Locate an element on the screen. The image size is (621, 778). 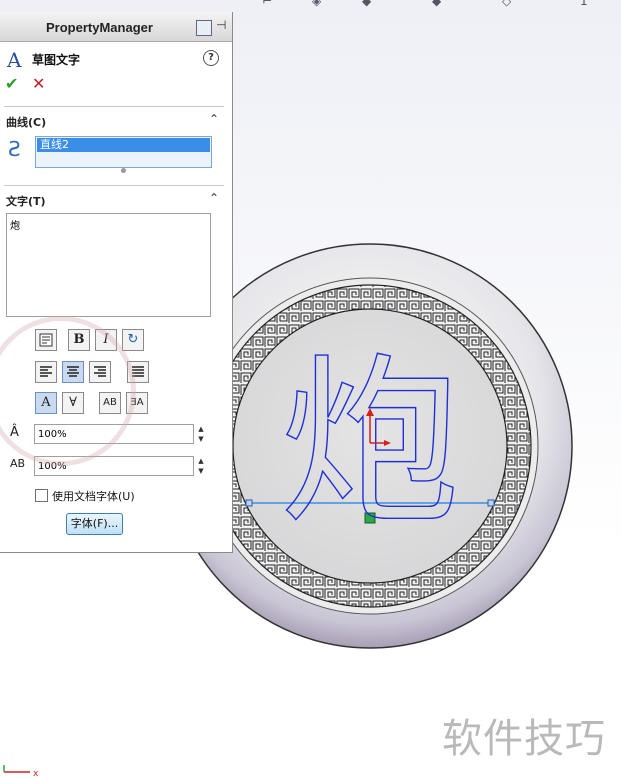
feature-title: 草图文字 is located at coordinates (56, 60).